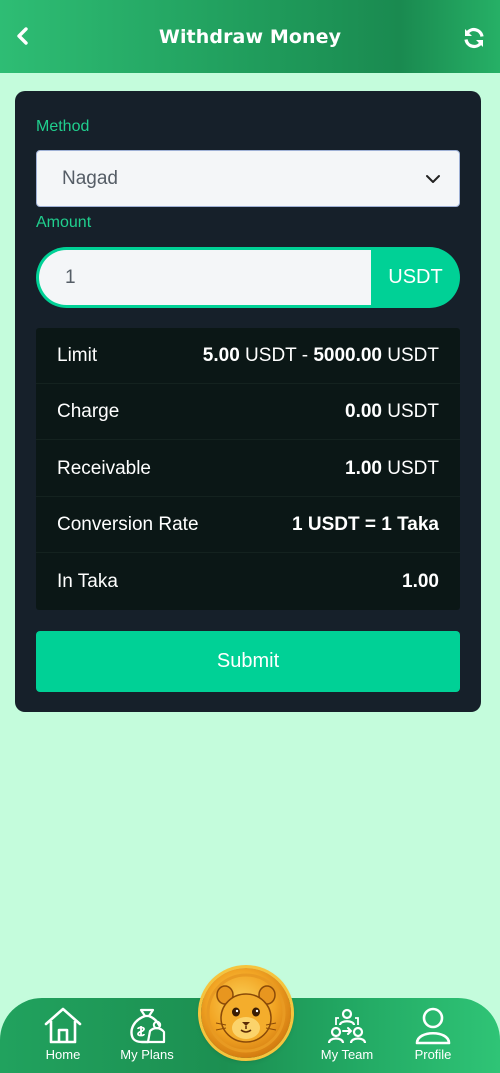 Image resolution: width=500 pixels, height=1073 pixels. Describe the element at coordinates (433, 1054) in the screenshot. I see `nav-label-profile: Profile` at that location.